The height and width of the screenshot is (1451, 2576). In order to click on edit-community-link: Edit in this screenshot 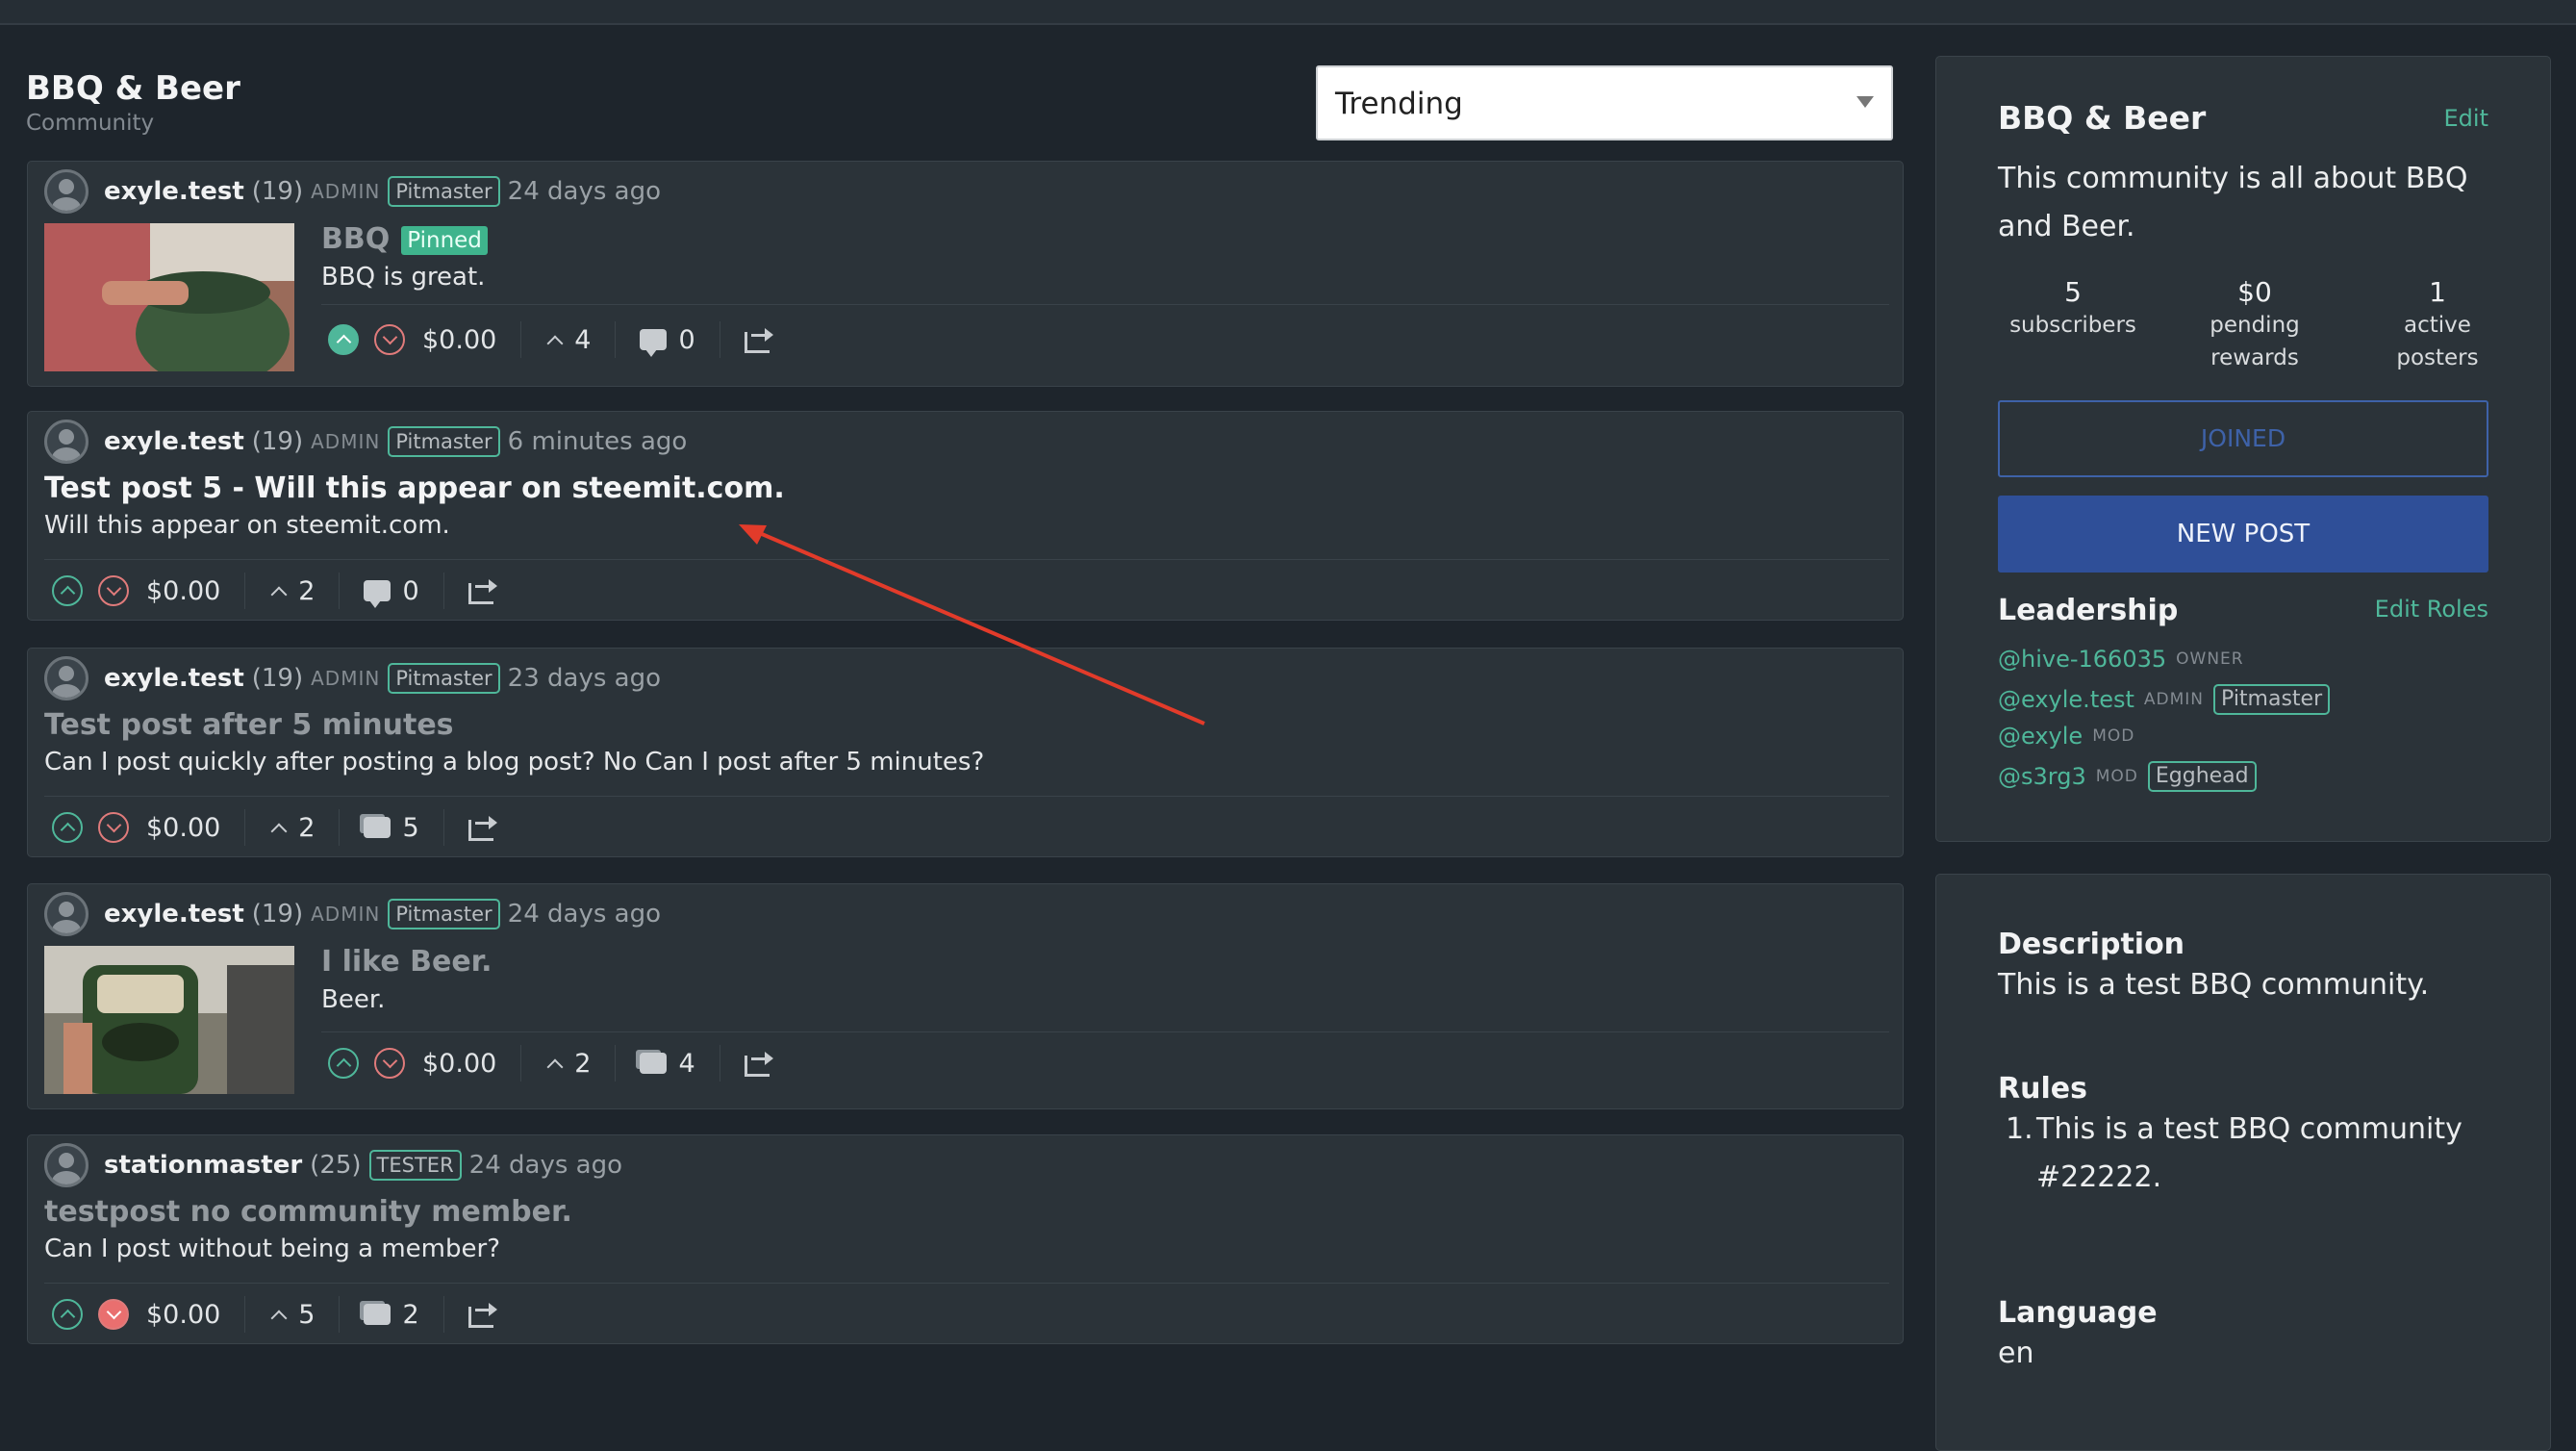, I will do `click(2466, 118)`.